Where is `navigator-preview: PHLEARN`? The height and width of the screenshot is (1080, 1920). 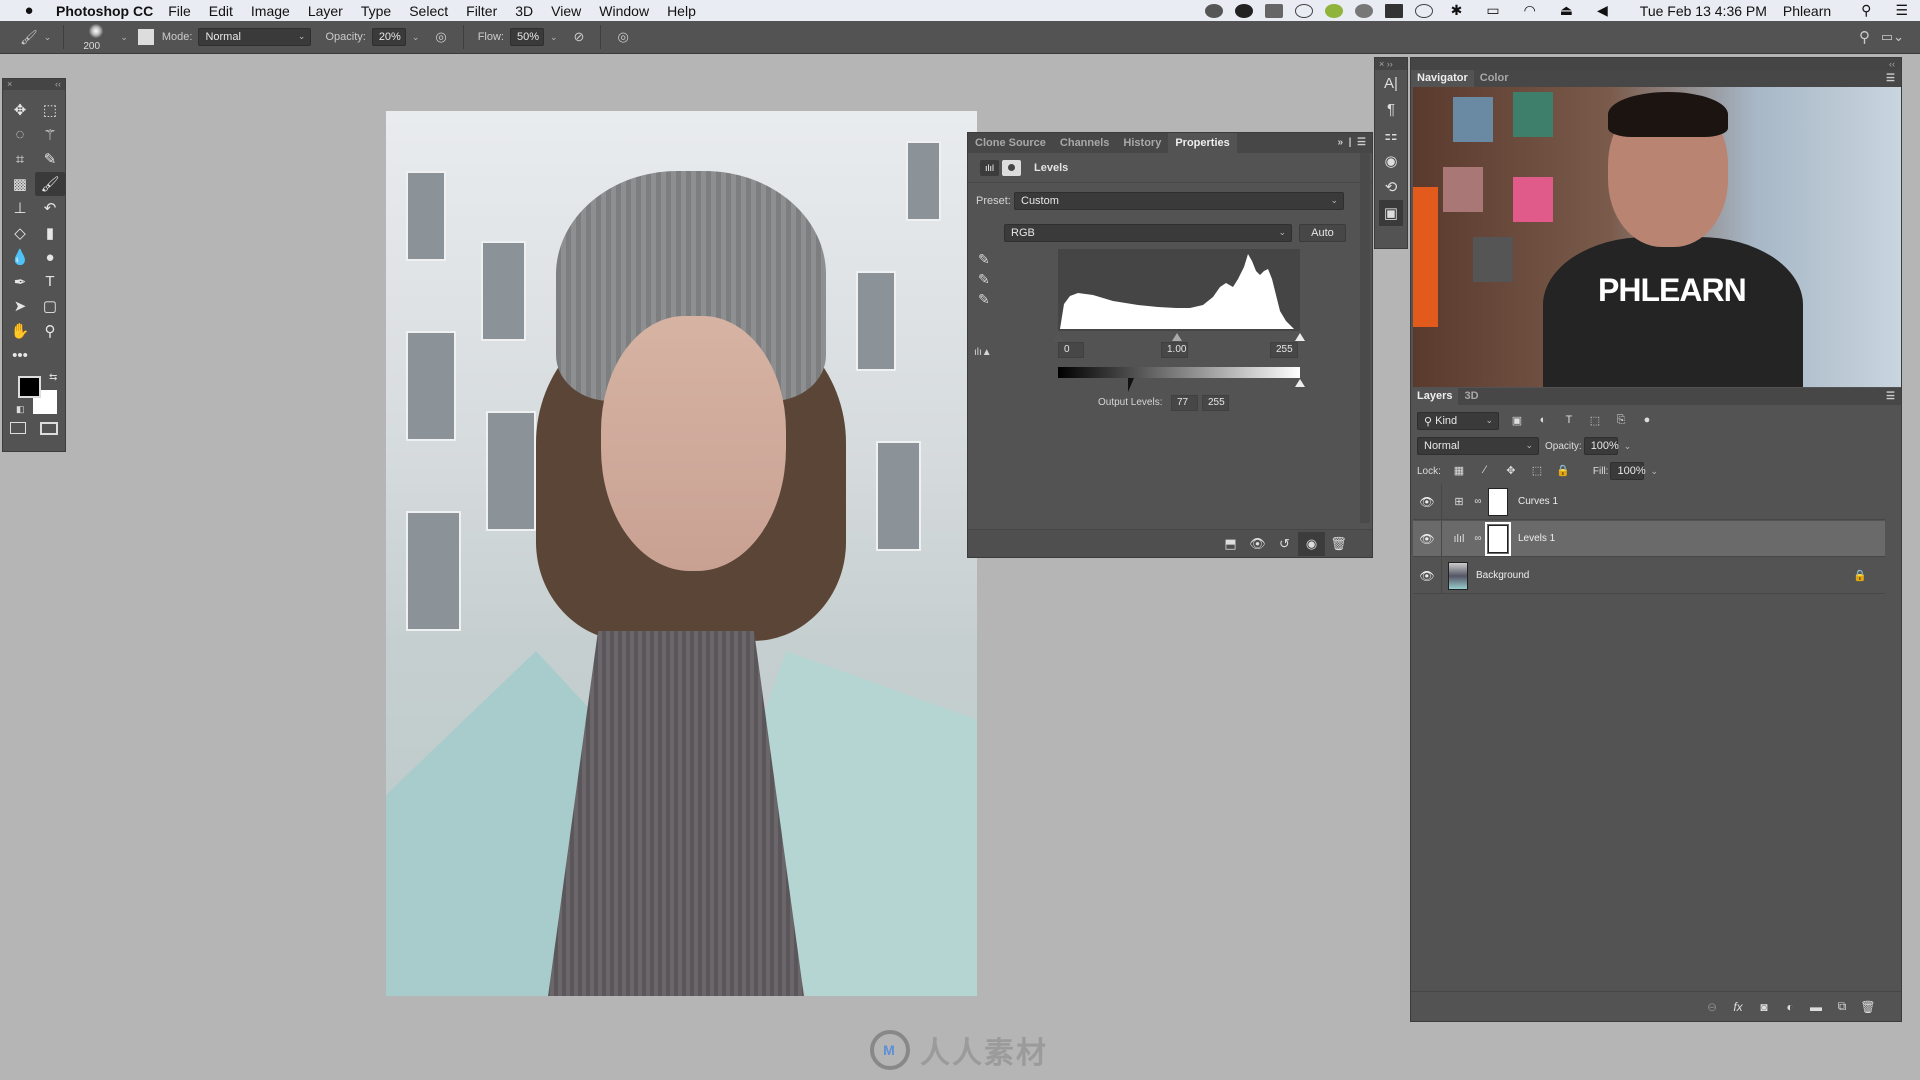 navigator-preview: PHLEARN is located at coordinates (1657, 237).